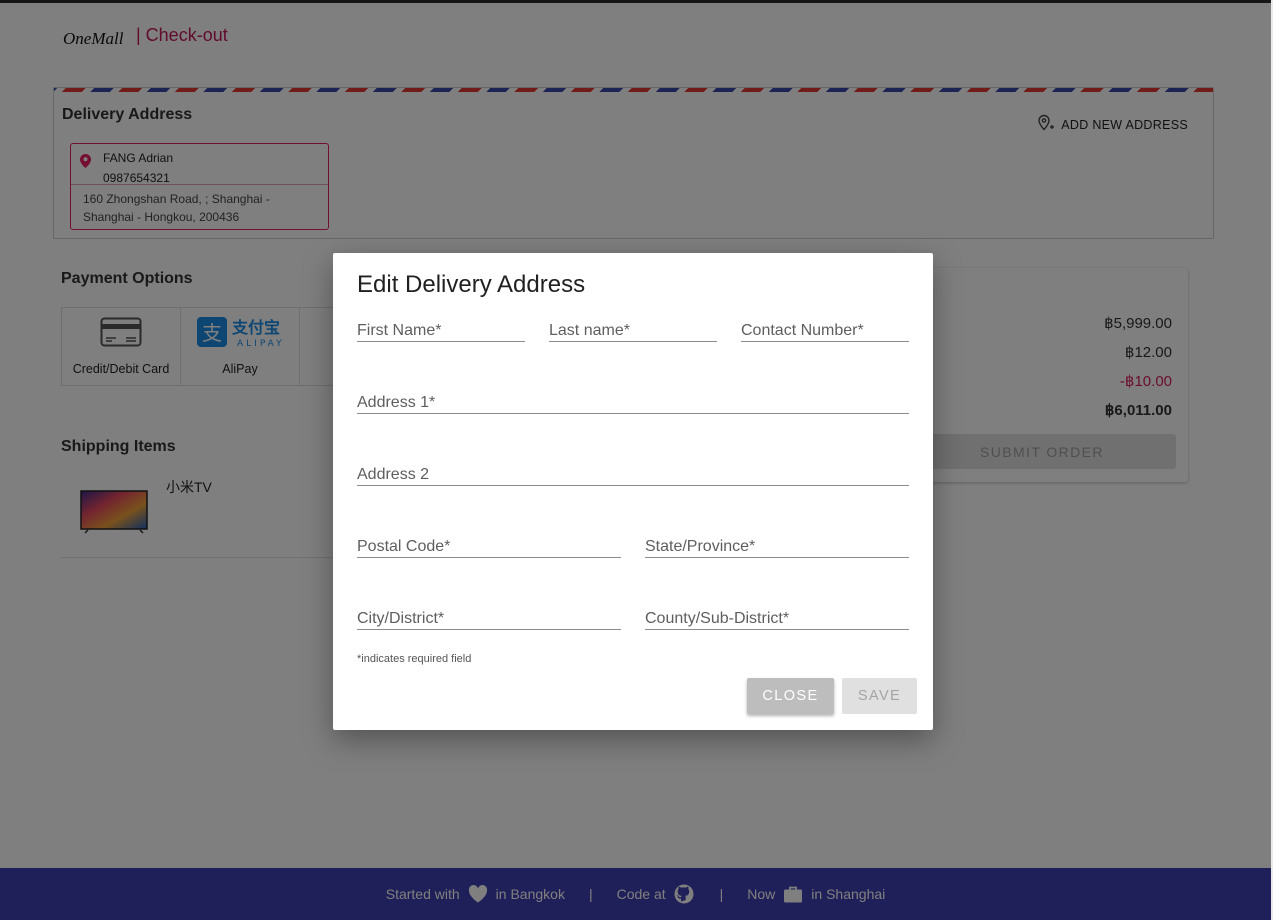 The width and height of the screenshot is (1273, 920). I want to click on contact-number-label: Contact Number*, so click(802, 330).